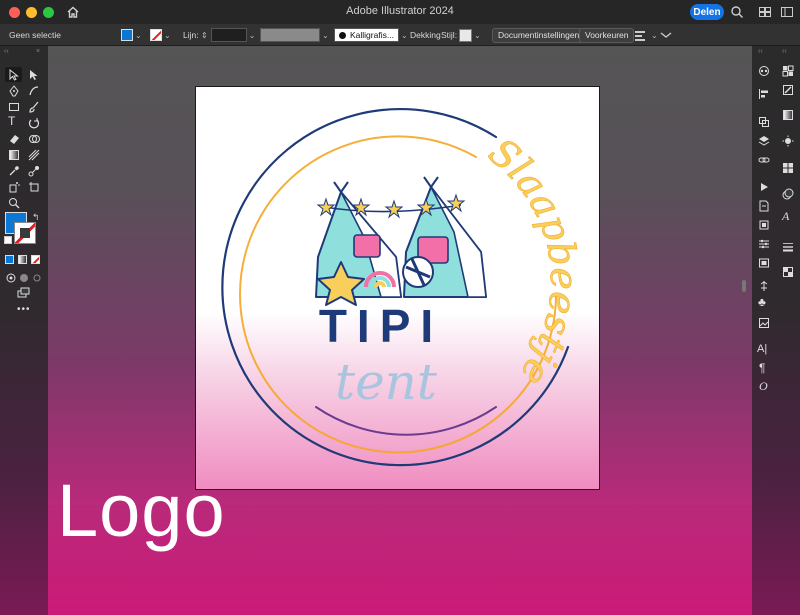 Image resolution: width=800 pixels, height=615 pixels. What do you see at coordinates (406, 421) in the screenshot?
I see `purple-ring-accent` at bounding box center [406, 421].